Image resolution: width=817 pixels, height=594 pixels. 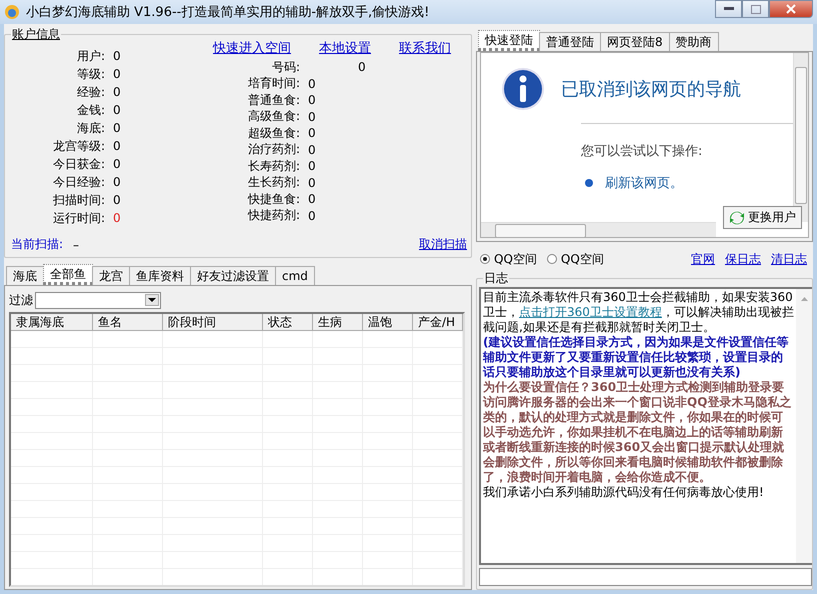 I want to click on close-icon, so click(x=791, y=9).